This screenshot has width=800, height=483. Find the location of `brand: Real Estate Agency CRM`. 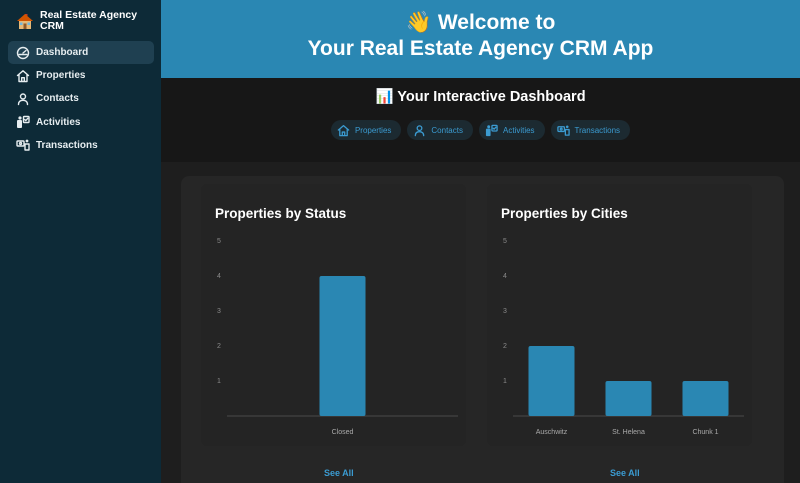

brand: Real Estate Agency CRM is located at coordinates (83, 21).